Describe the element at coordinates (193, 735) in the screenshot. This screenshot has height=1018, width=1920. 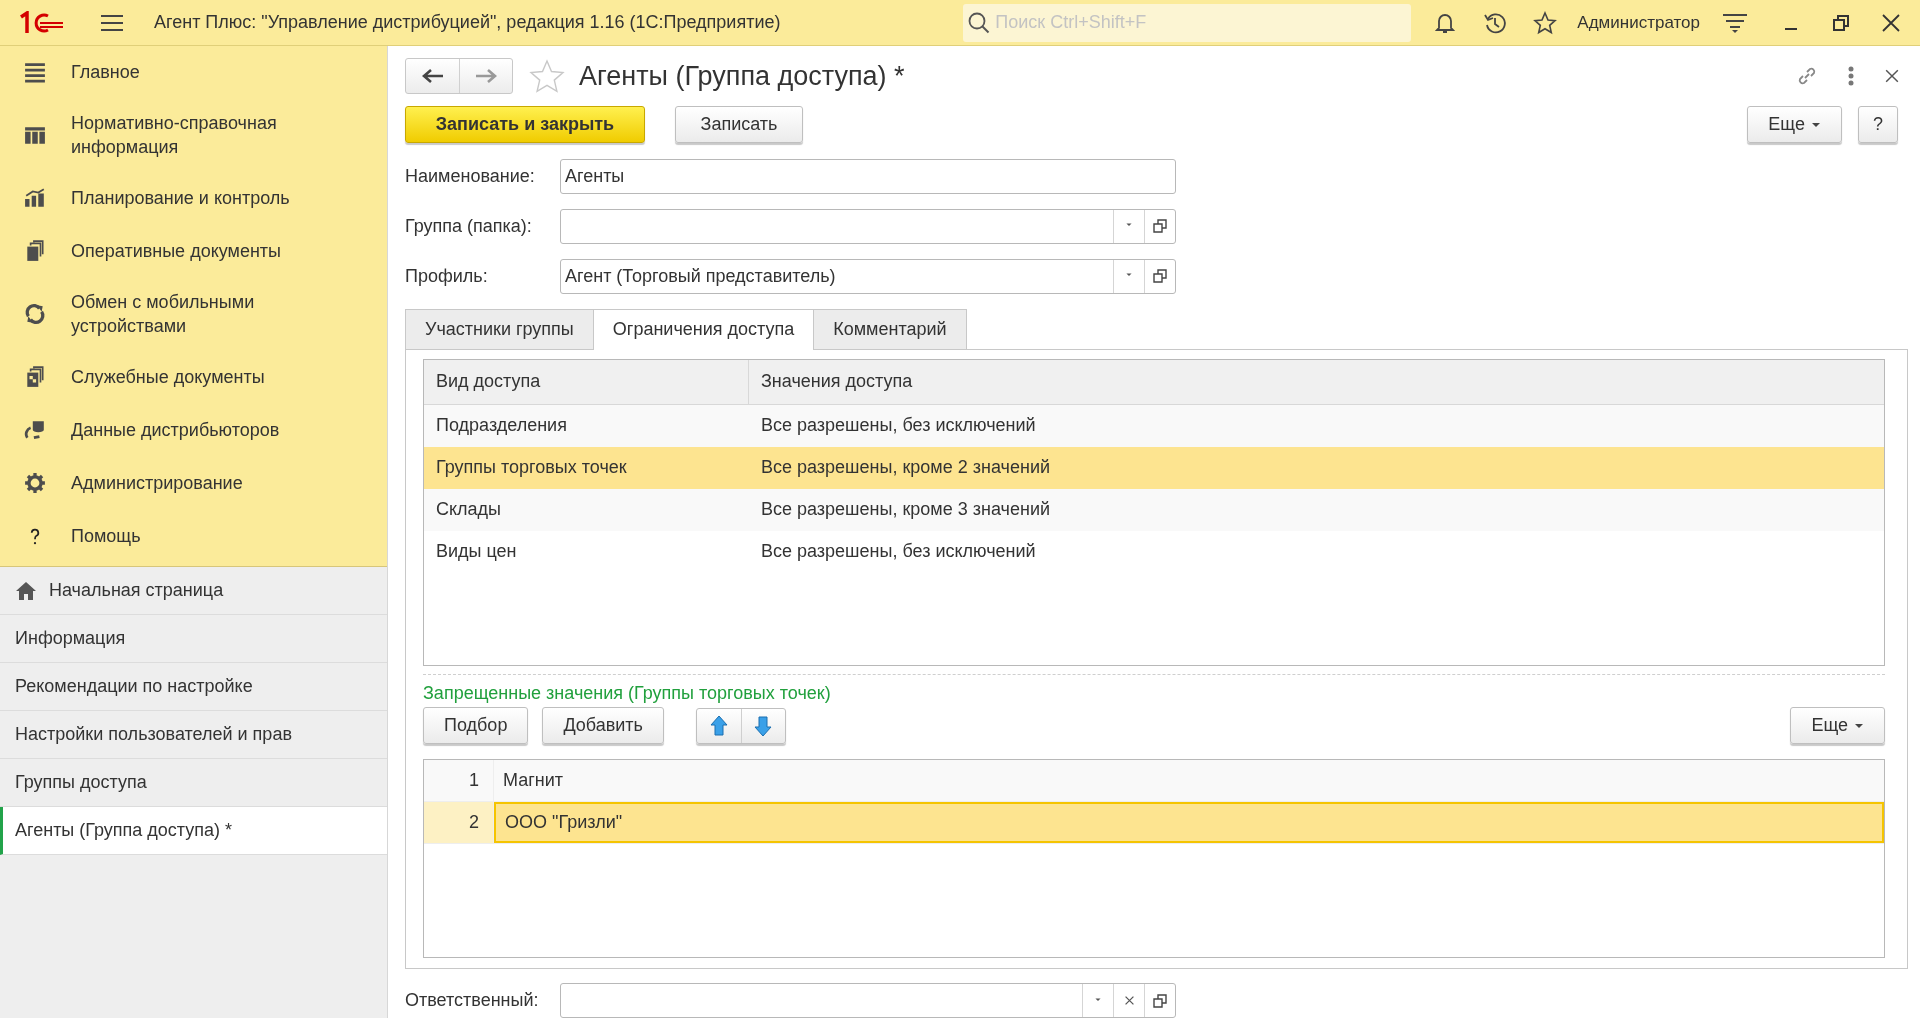
I see `open-window-item: Настройки пользователей и прав` at that location.